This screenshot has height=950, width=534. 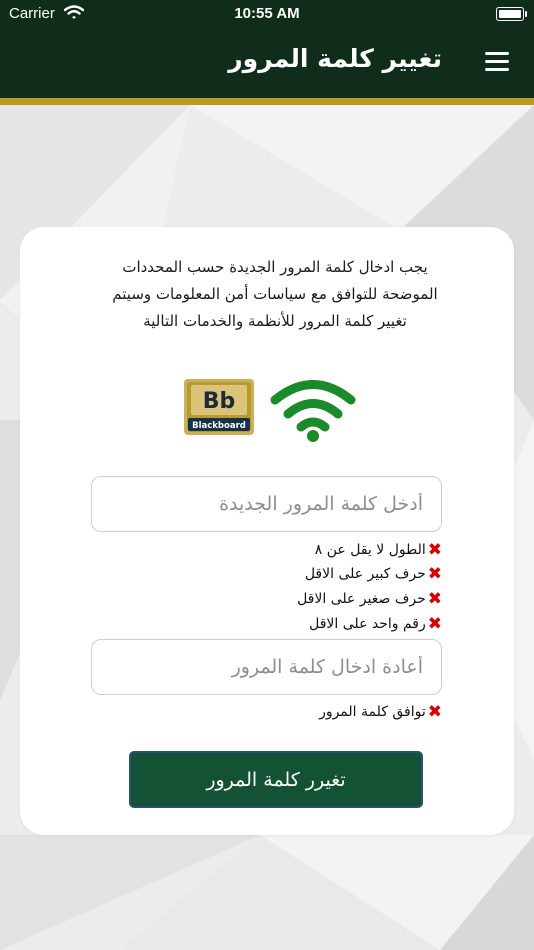 I want to click on rule-password-match: ✖ توافق كلمة المرور, so click(x=380, y=712).